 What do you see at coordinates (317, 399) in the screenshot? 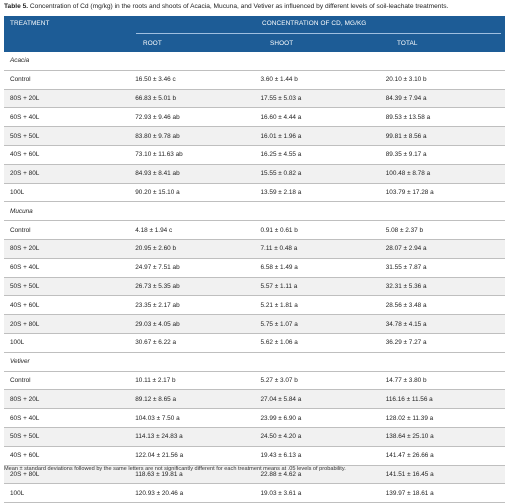
I see `shoot-cell: 27.04 ± 5.84 a` at bounding box center [317, 399].